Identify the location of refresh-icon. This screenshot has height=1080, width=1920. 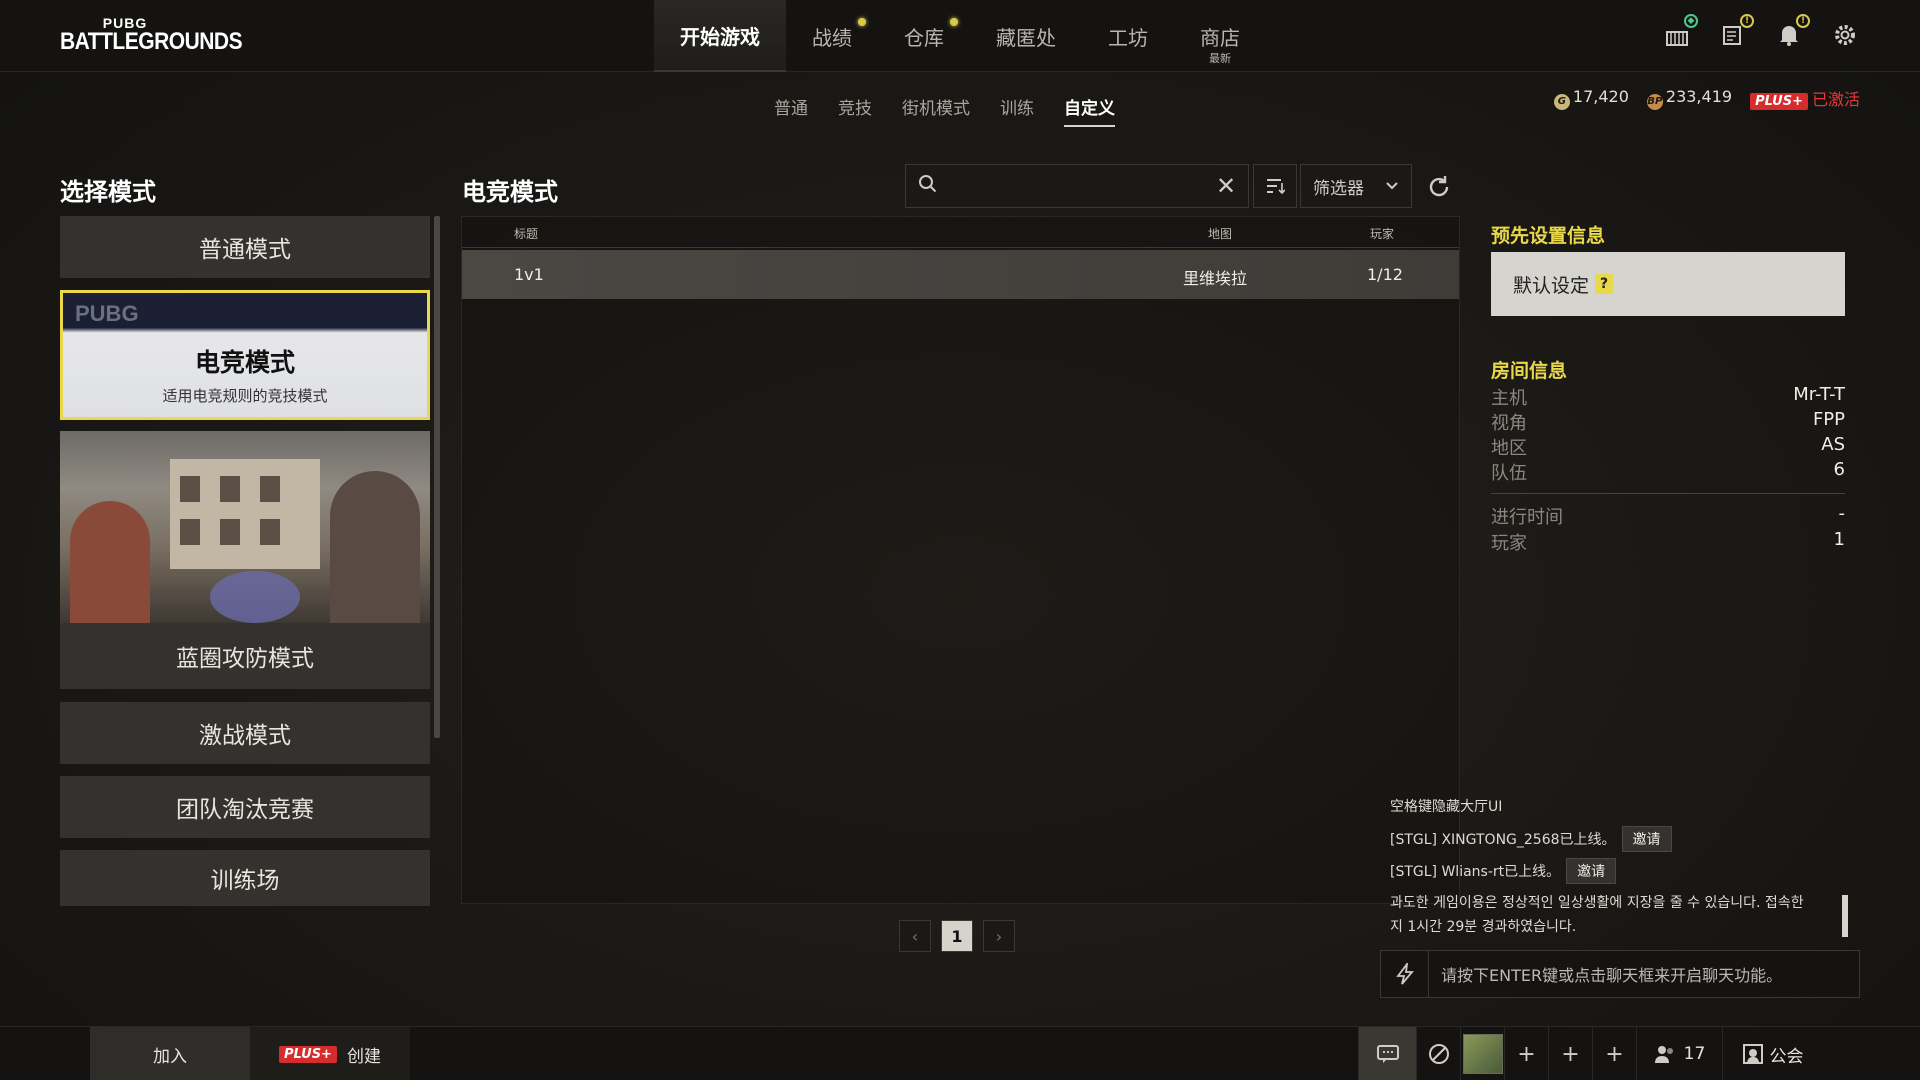
(1439, 187).